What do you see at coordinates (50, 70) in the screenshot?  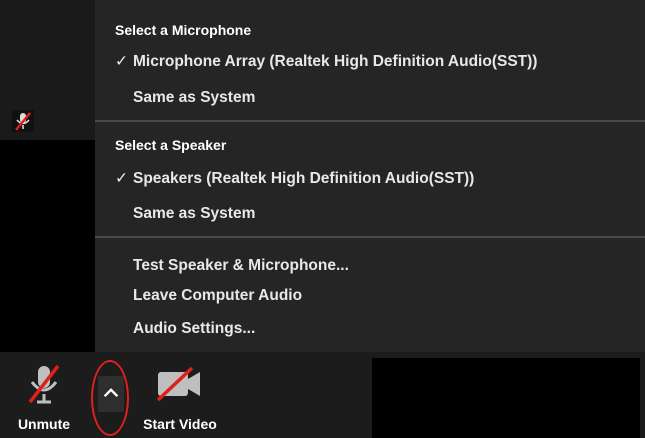 I see `participant-video-tile` at bounding box center [50, 70].